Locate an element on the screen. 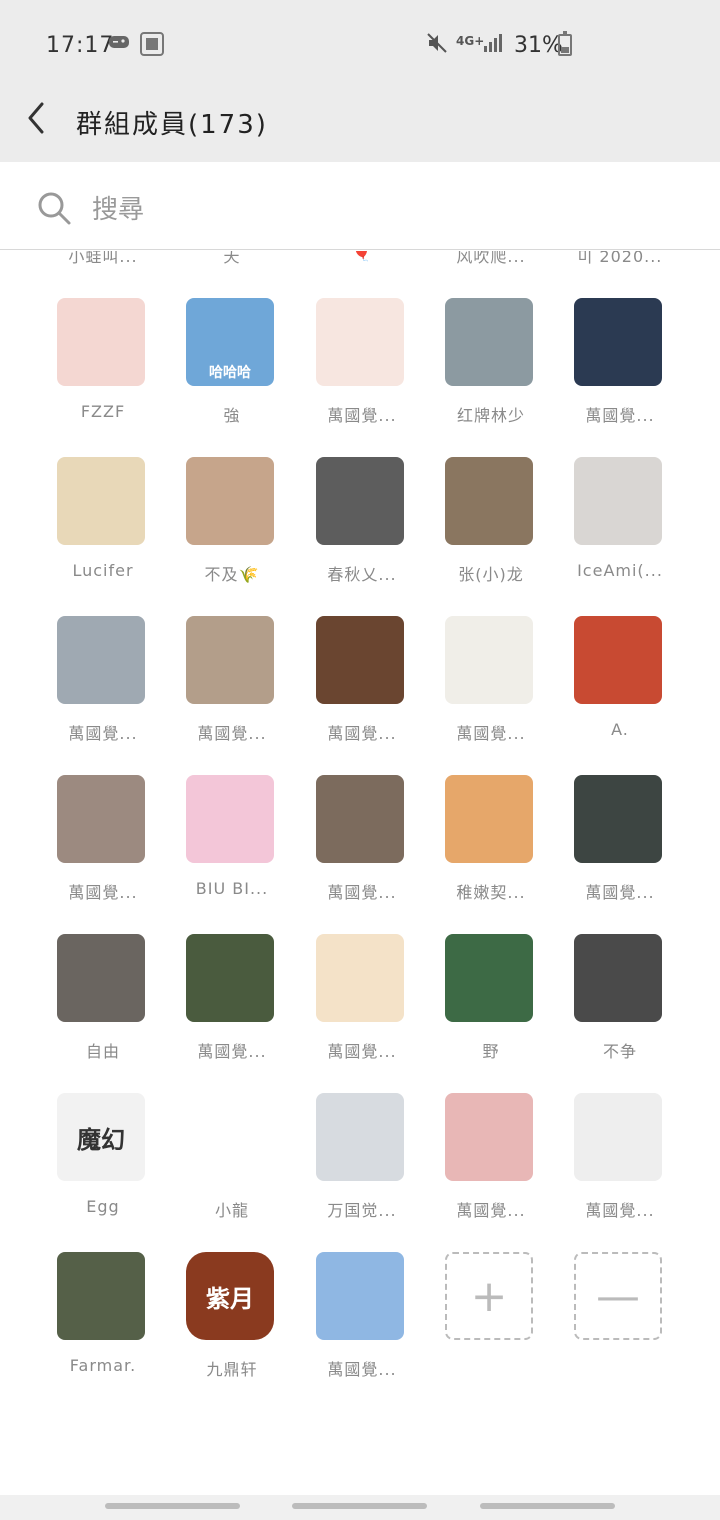 This screenshot has height=1520, width=720. member-item: 哈哈哈強 is located at coordinates (232, 368).